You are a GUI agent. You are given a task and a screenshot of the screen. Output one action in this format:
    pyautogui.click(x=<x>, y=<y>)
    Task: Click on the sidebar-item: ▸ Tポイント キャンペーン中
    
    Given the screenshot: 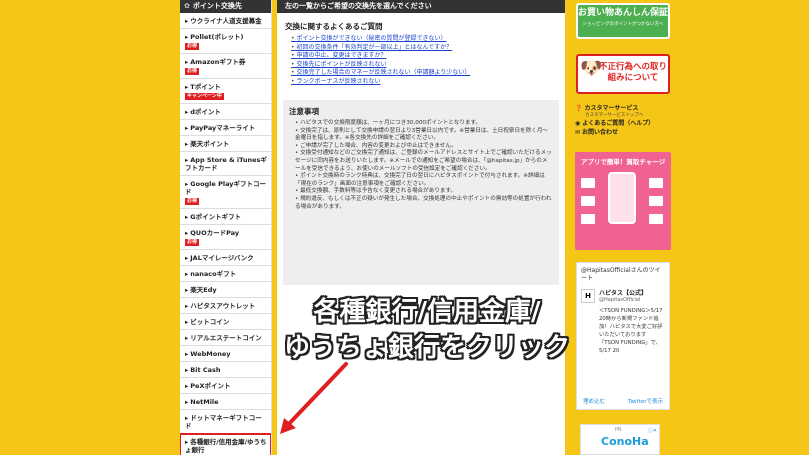 What is the action you would take?
    pyautogui.click(x=225, y=91)
    